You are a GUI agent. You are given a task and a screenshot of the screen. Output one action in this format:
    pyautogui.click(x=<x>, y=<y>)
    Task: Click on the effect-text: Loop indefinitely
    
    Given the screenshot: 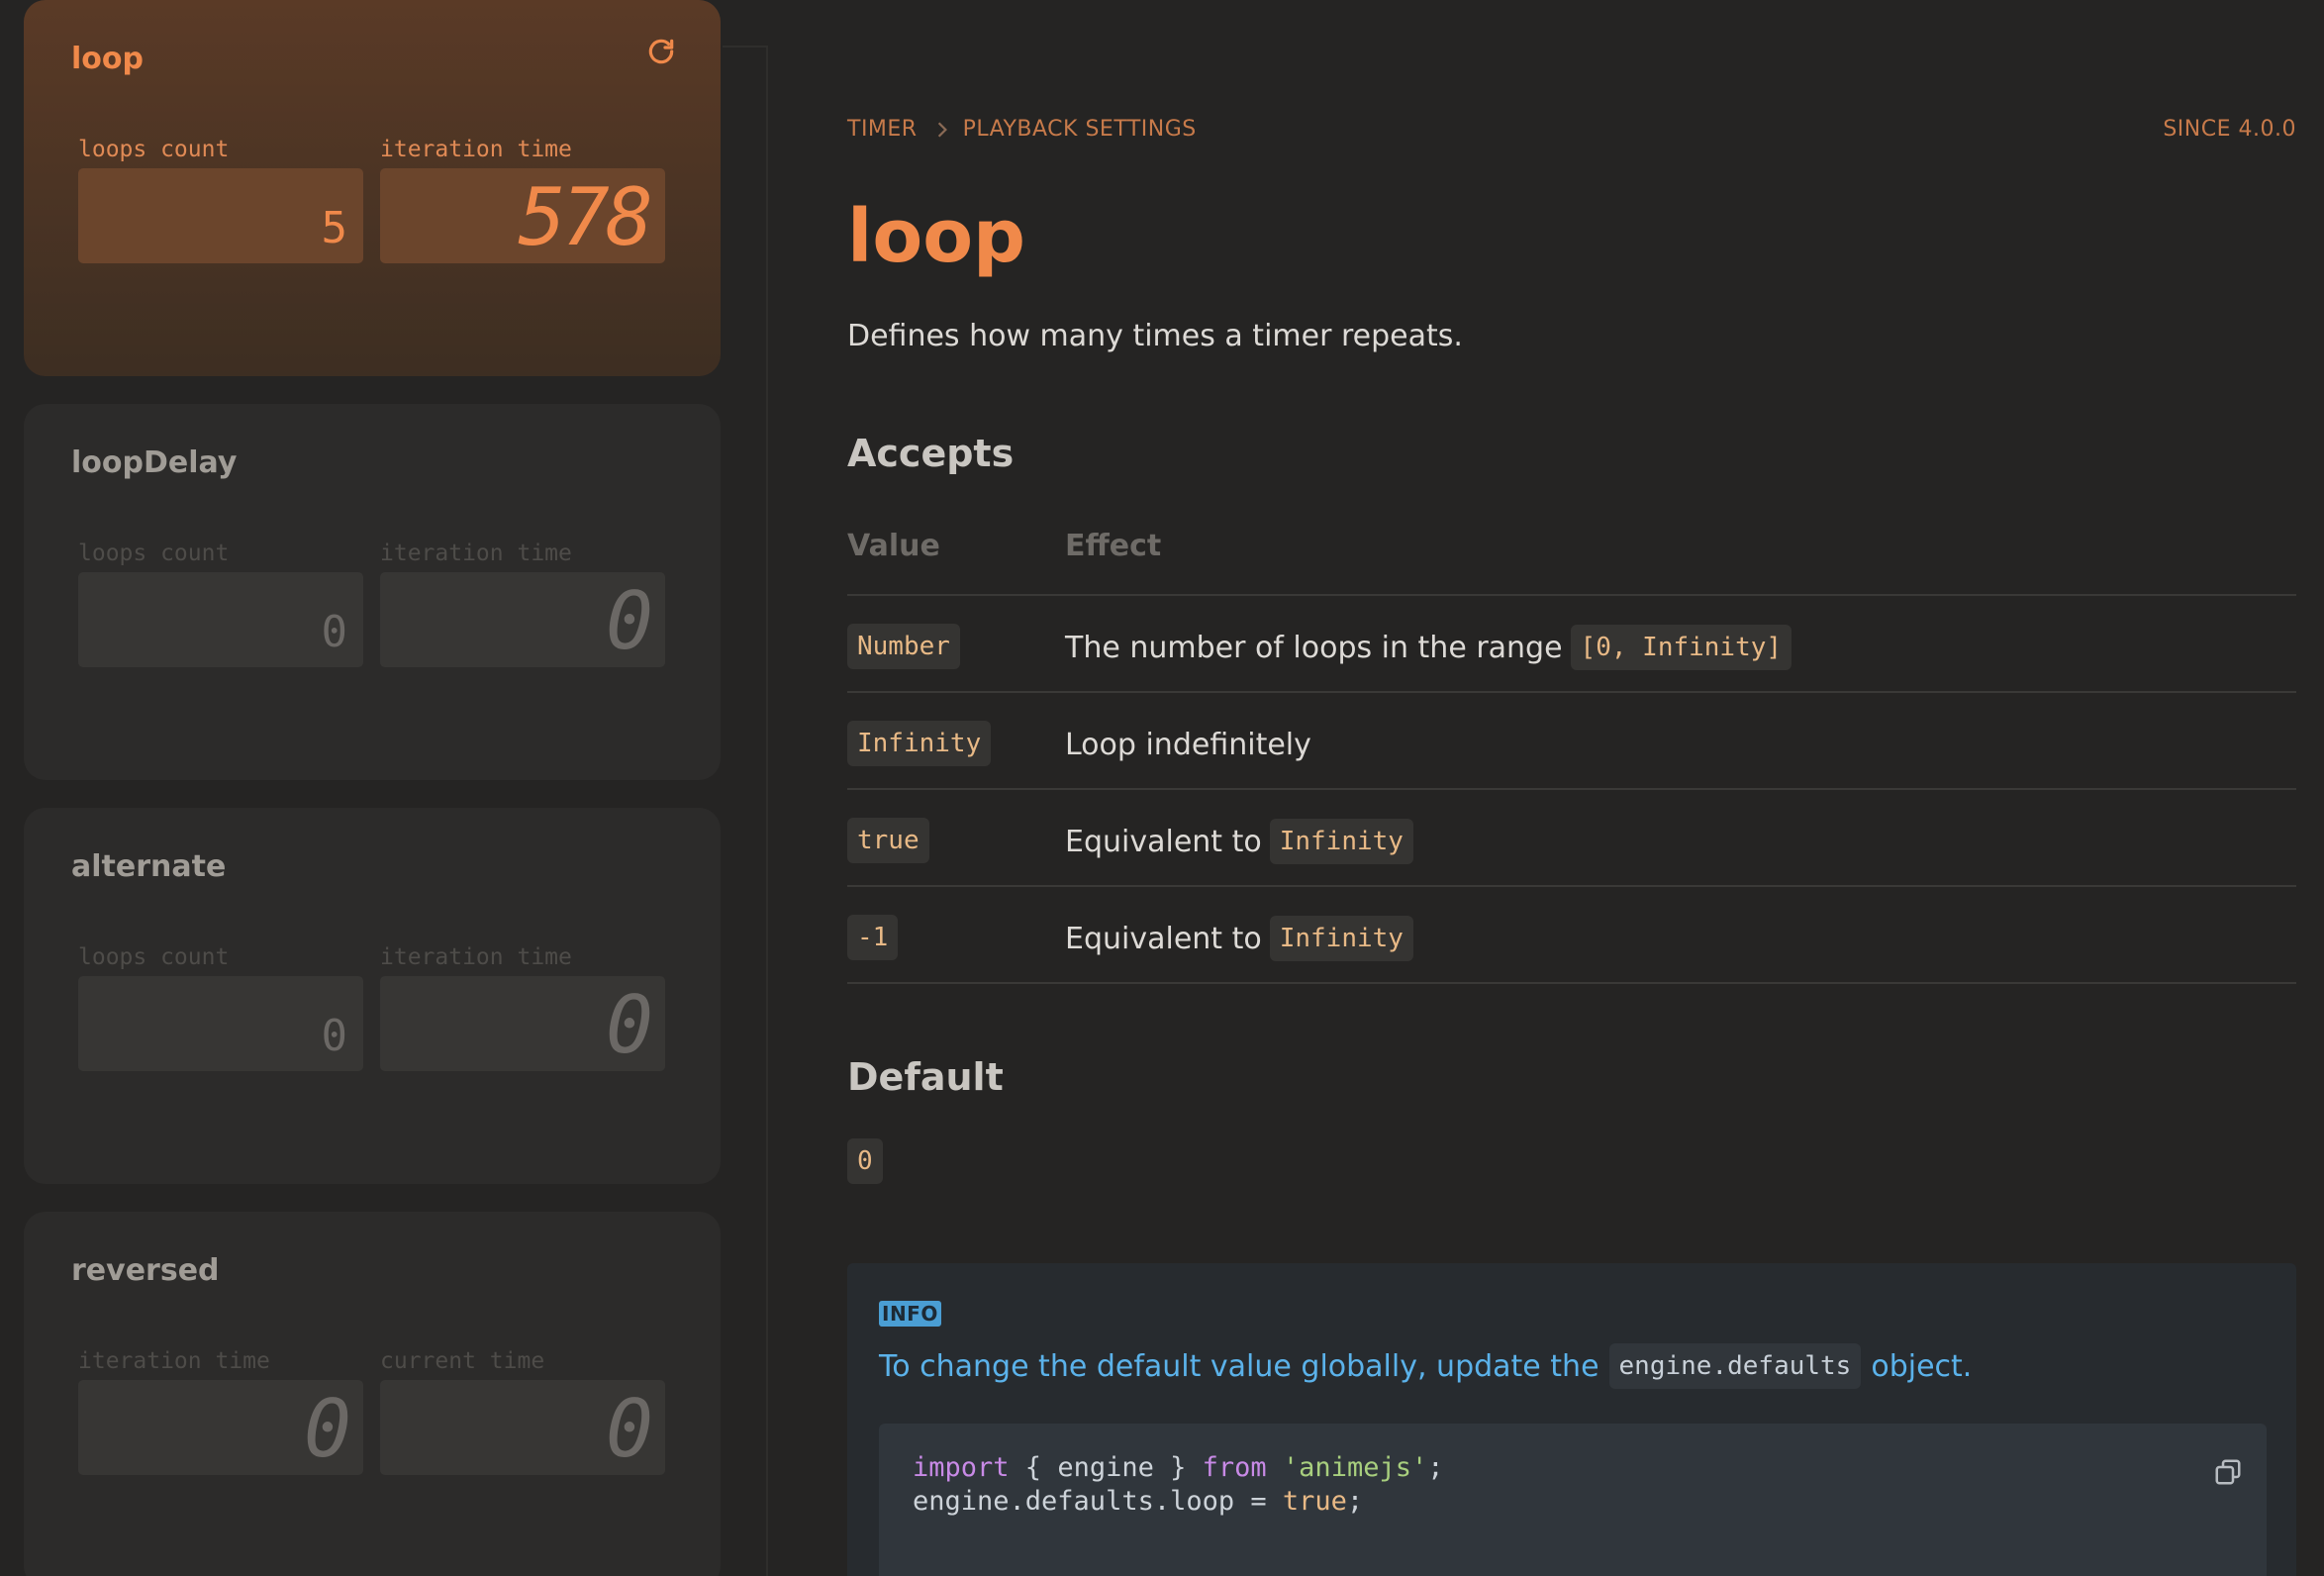 What is the action you would take?
    pyautogui.click(x=1188, y=744)
    